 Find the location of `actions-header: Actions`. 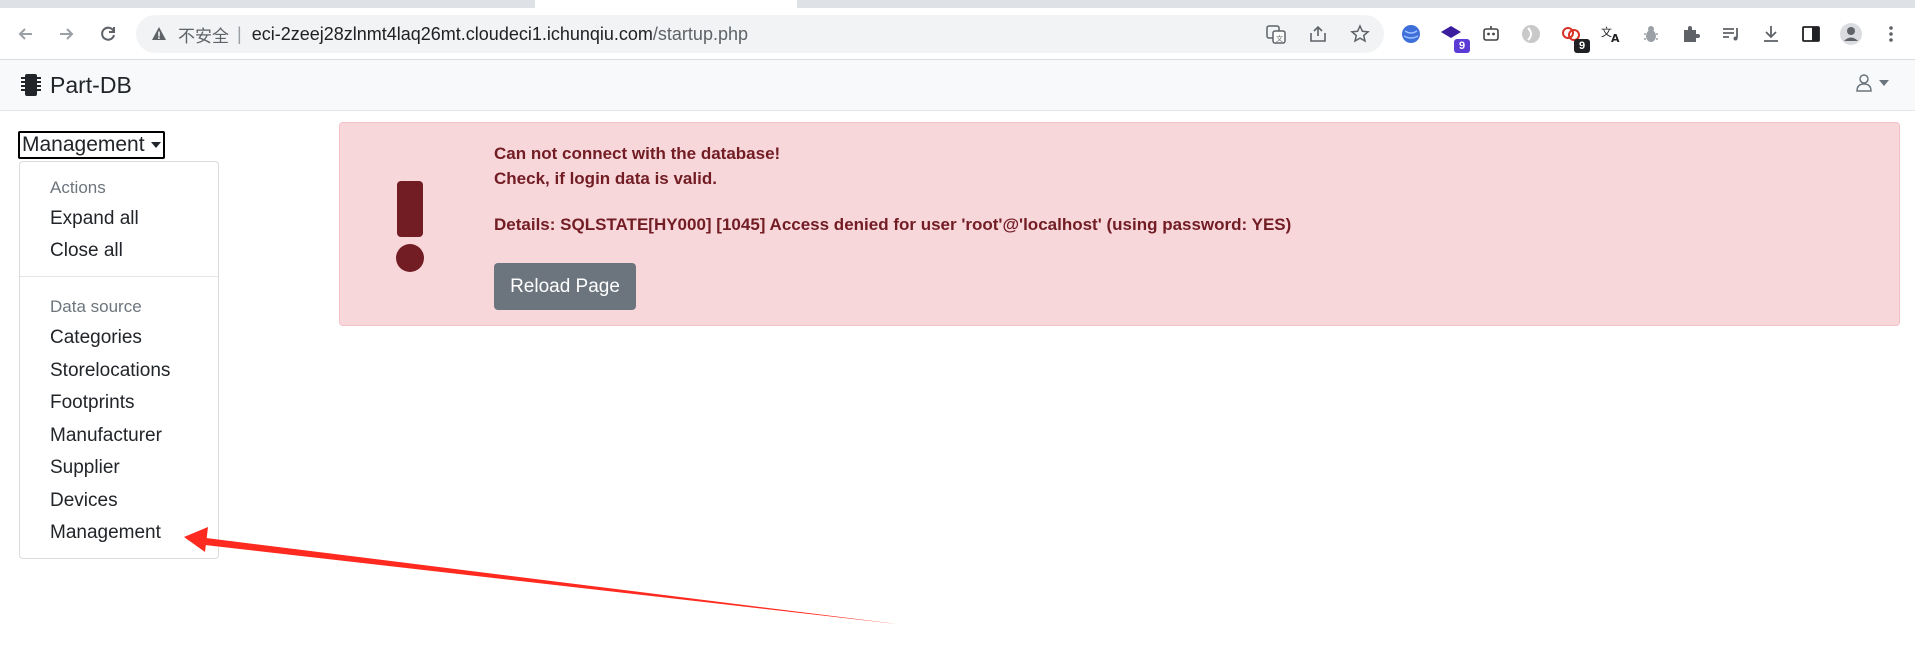

actions-header: Actions is located at coordinates (78, 187).